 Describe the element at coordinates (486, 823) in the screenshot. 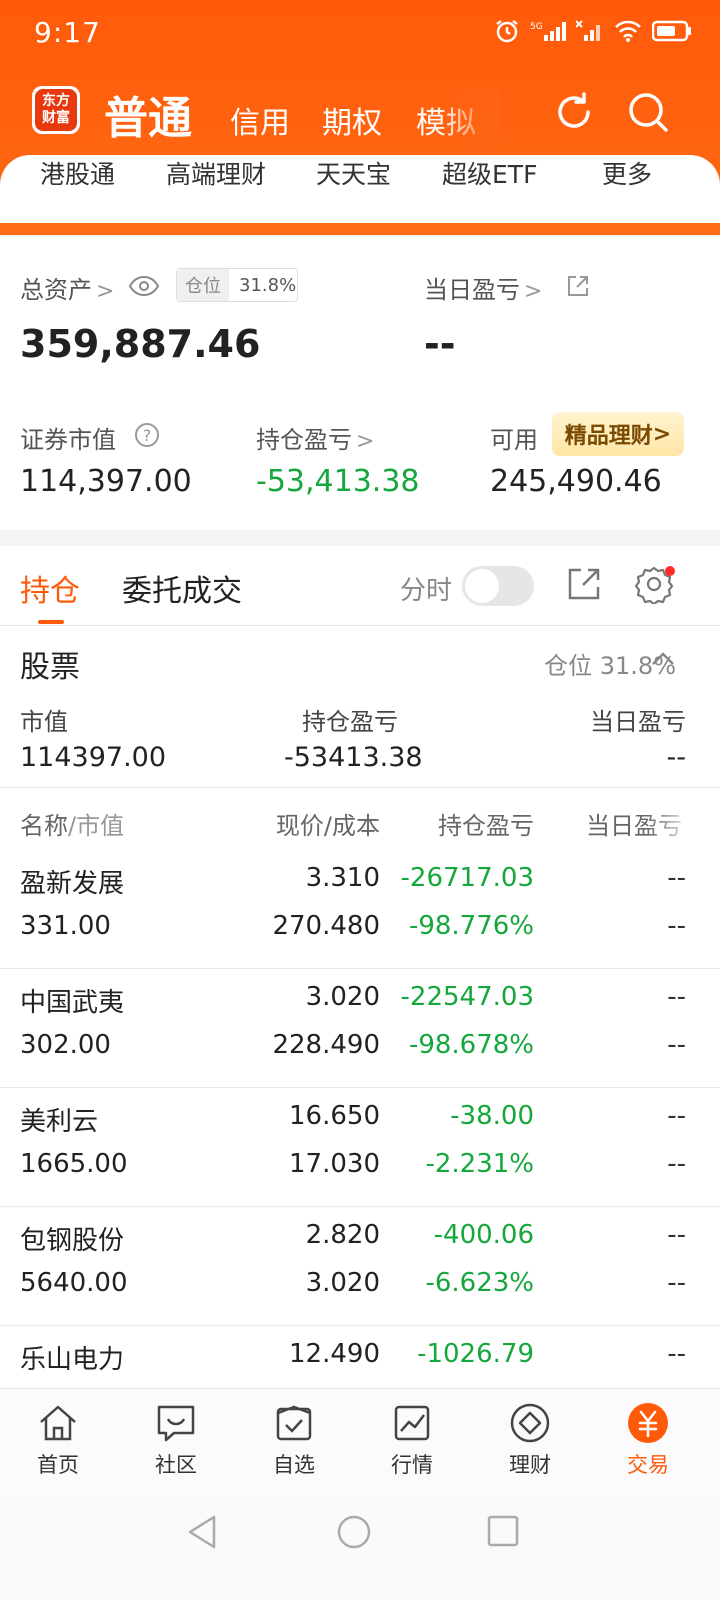

I see `col-head-pl: 持仓盈亏` at that location.